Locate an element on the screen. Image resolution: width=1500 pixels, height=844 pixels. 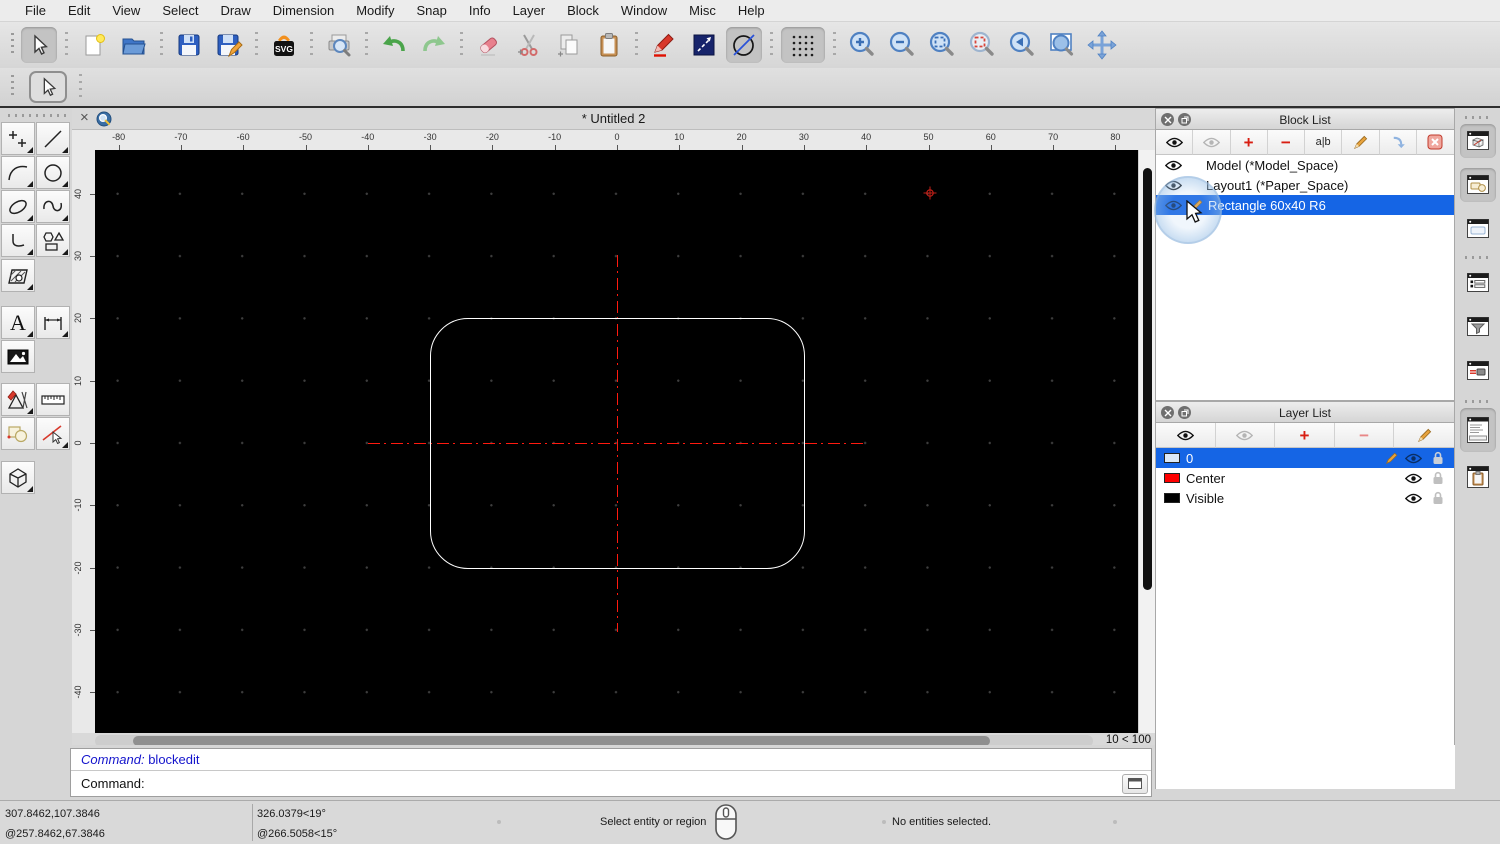
edit-layer-button is located at coordinates (1424, 435).